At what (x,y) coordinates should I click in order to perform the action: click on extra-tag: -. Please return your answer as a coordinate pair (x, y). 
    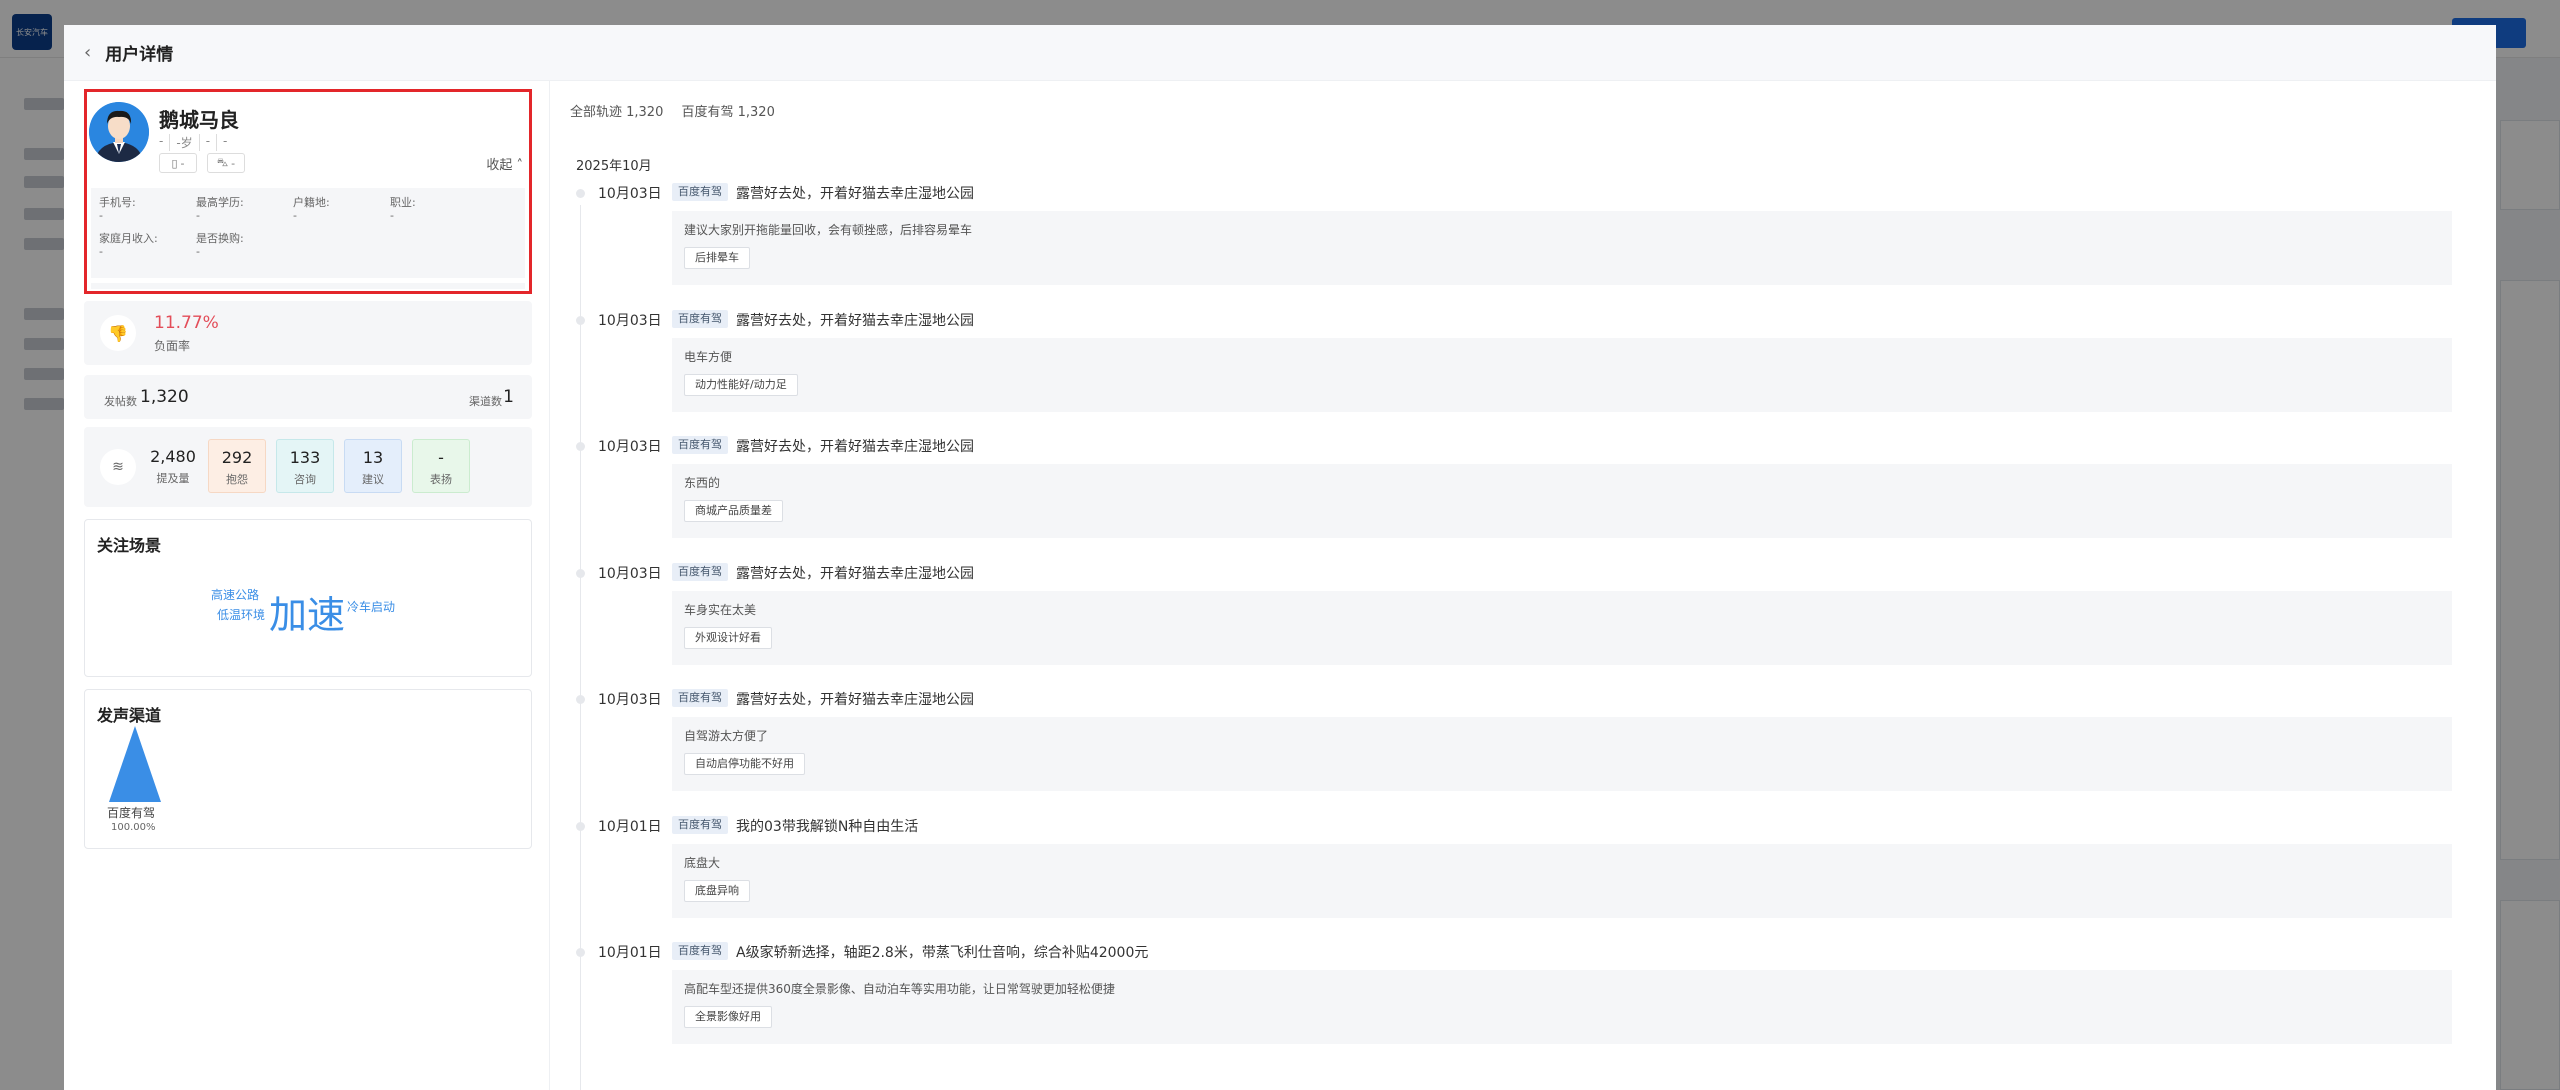
    Looking at the image, I should click on (225, 141).